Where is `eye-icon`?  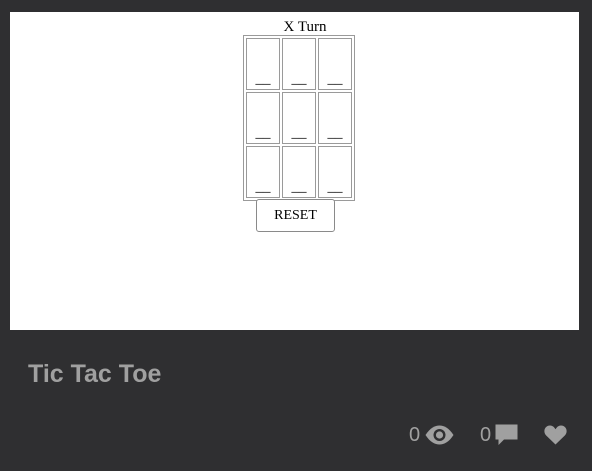 eye-icon is located at coordinates (439, 435).